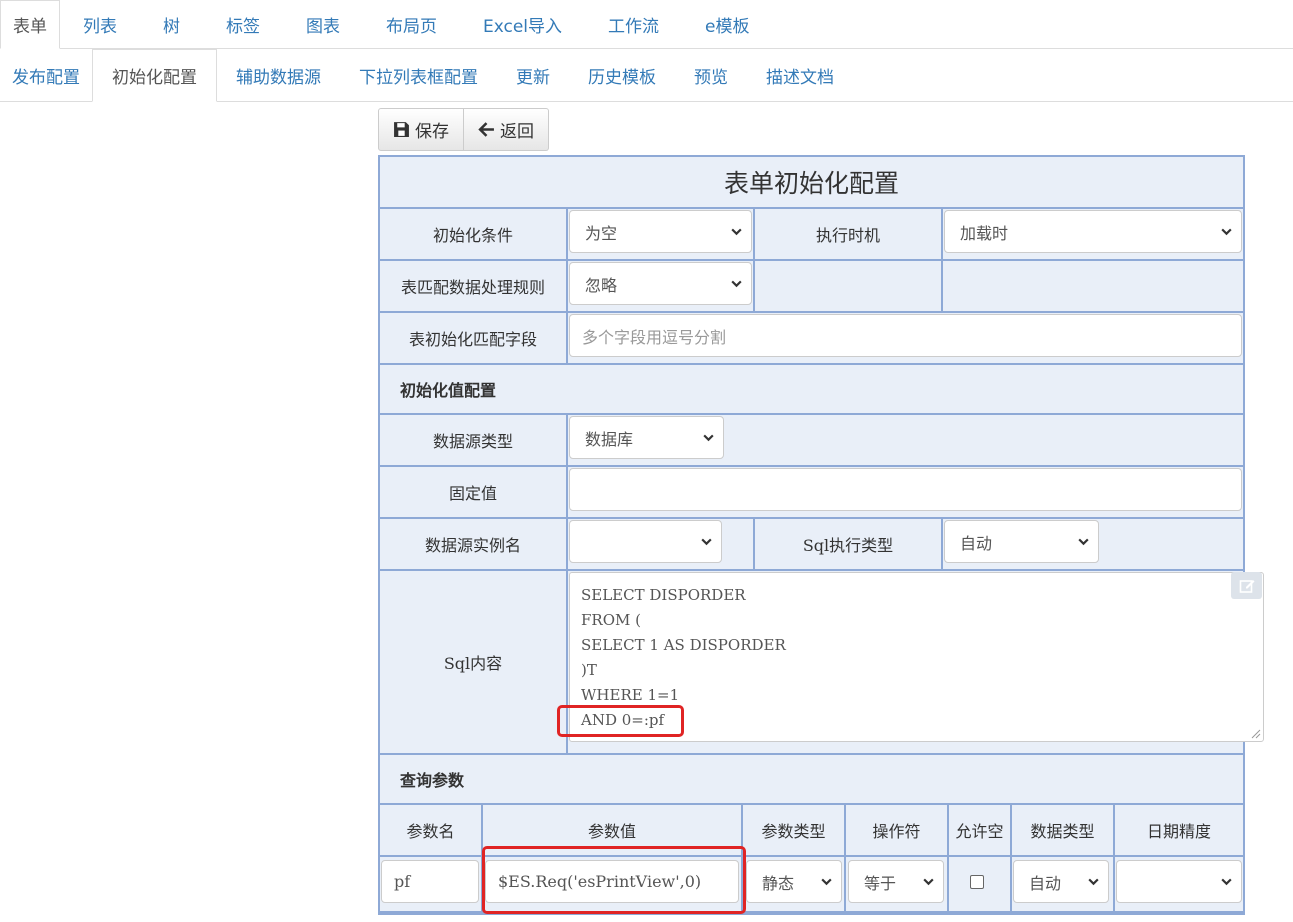 The width and height of the screenshot is (1293, 922). What do you see at coordinates (897, 831) in the screenshot?
I see `param-header-operator: 操作符` at bounding box center [897, 831].